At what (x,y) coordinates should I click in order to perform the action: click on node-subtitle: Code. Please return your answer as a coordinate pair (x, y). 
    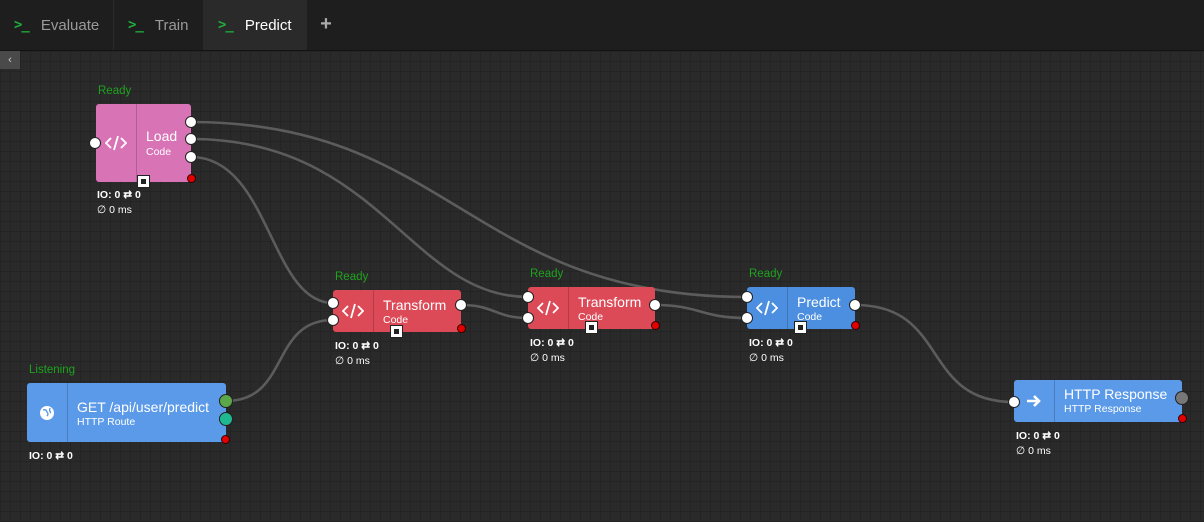
    Looking at the image, I should click on (159, 152).